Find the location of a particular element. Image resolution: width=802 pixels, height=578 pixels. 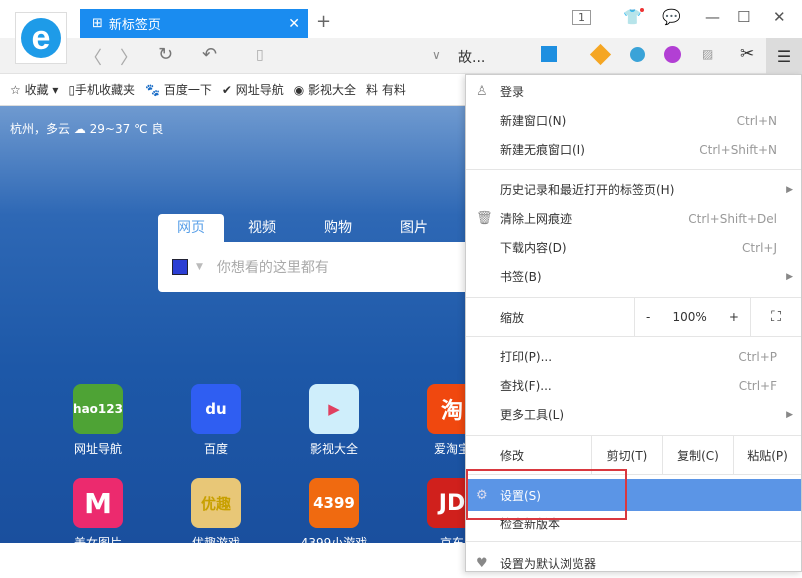

zoom-out-button: - is located at coordinates (648, 317).